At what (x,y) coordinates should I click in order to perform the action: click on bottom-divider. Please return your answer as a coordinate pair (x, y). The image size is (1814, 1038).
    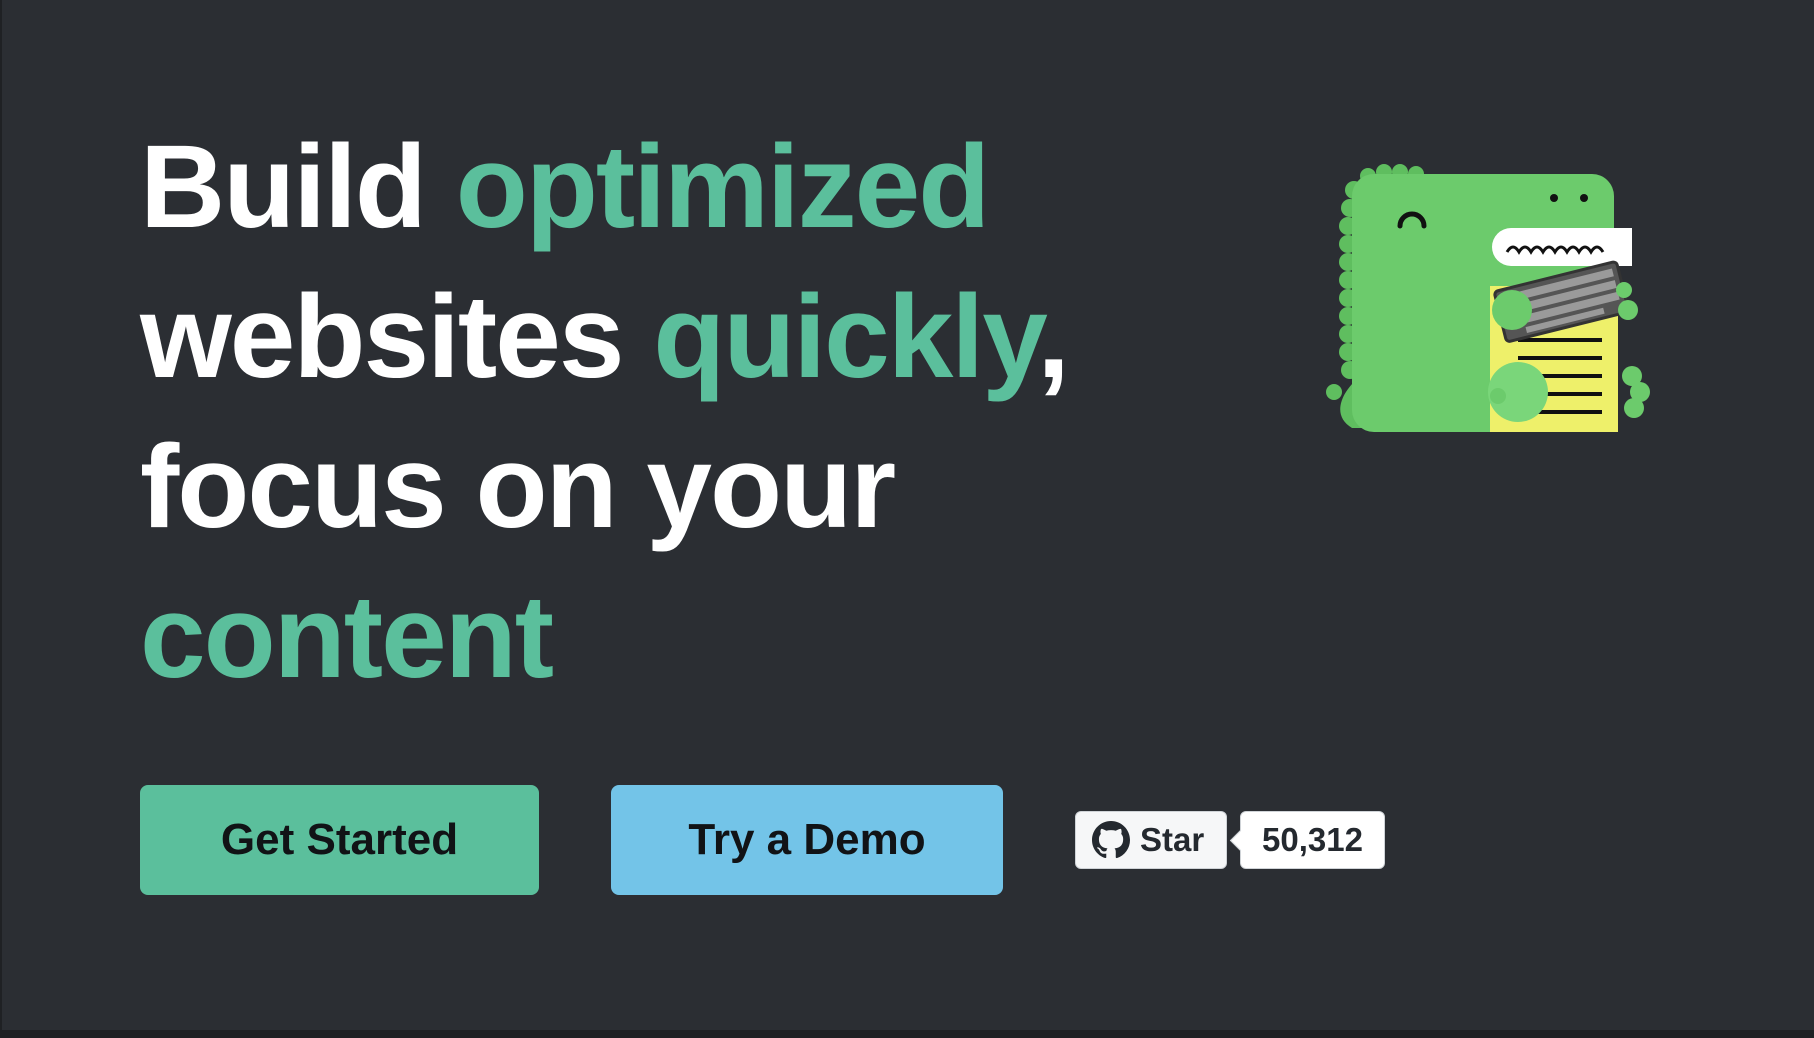
    Looking at the image, I should click on (907, 1034).